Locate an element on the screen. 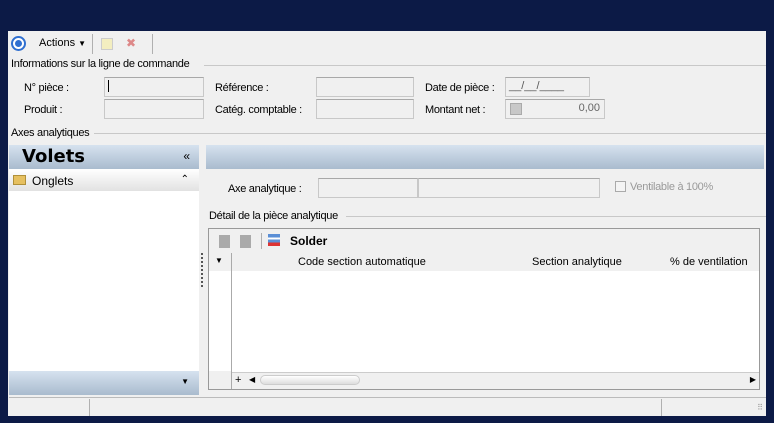  ventilable-label: Ventilable à 100% is located at coordinates (671, 187).